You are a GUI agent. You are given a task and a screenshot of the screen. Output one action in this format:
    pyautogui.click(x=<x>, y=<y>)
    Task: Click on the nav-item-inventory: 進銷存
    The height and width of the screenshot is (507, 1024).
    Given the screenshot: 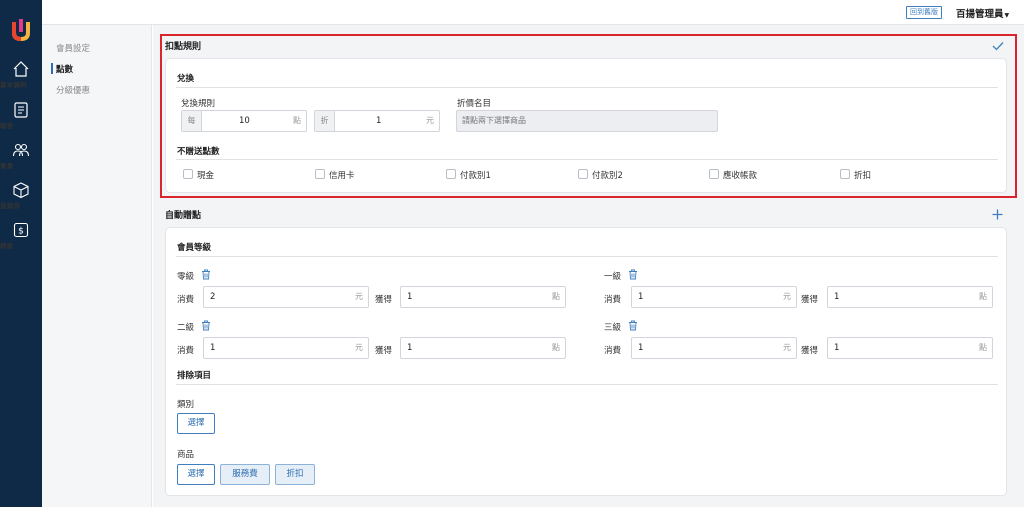 What is the action you would take?
    pyautogui.click(x=21, y=195)
    